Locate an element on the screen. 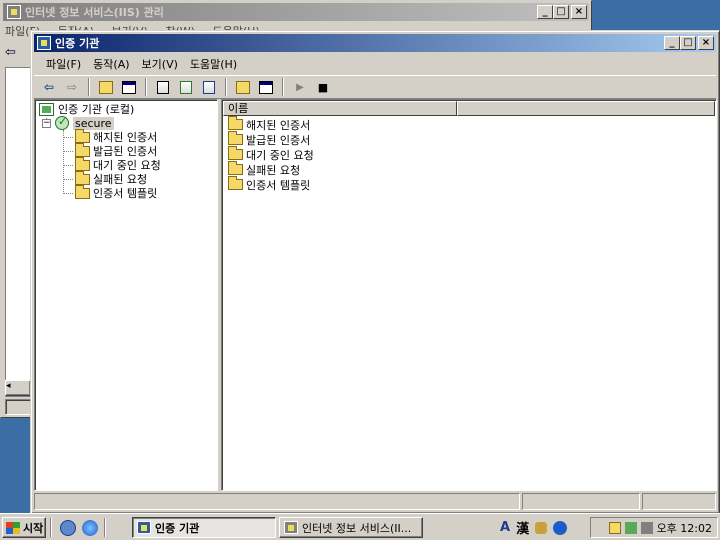 Image resolution: width=720 pixels, height=540 pixels. tree-item-revoked: 해지된 인증서 is located at coordinates (116, 136).